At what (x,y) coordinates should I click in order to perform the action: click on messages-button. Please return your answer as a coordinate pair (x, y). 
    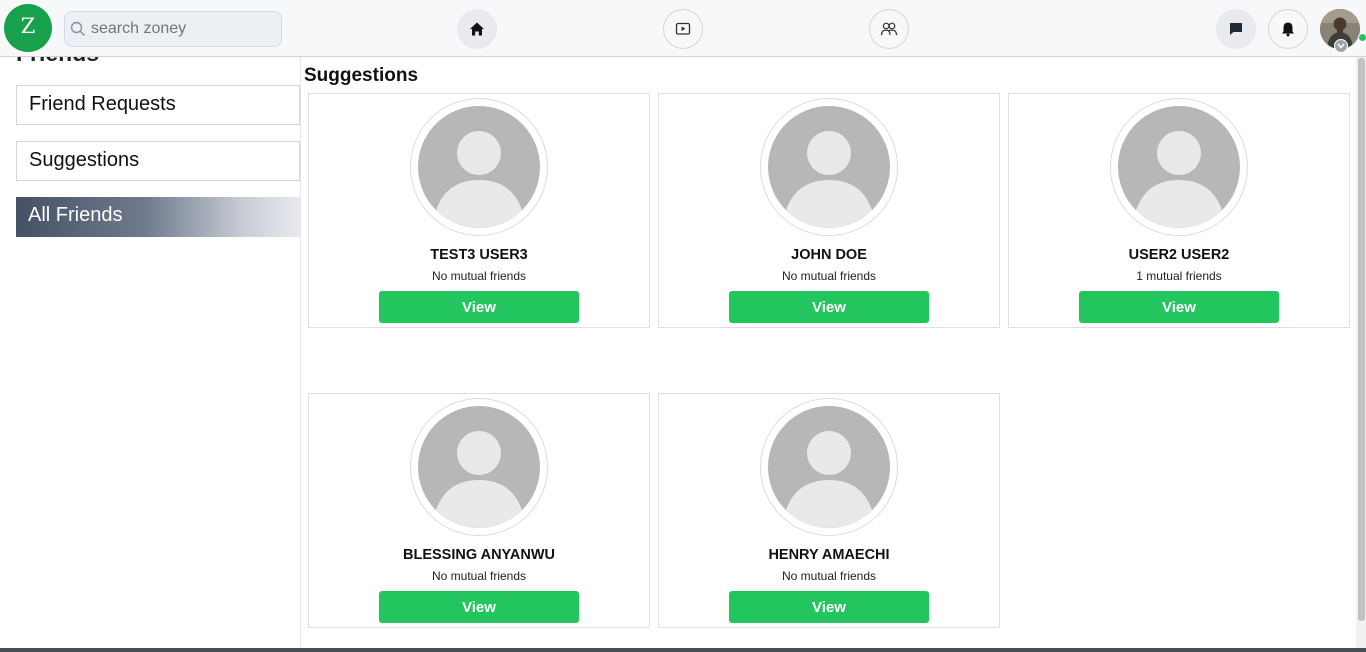
    Looking at the image, I should click on (1236, 29).